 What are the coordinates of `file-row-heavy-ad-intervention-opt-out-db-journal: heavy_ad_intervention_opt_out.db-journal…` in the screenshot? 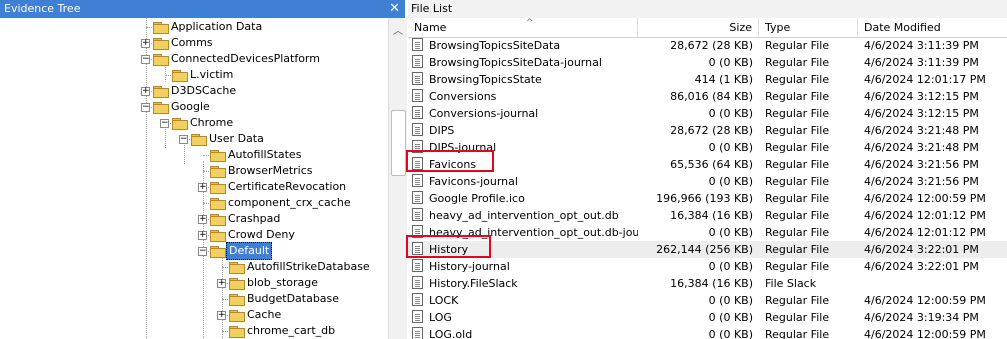 It's located at (707, 232).